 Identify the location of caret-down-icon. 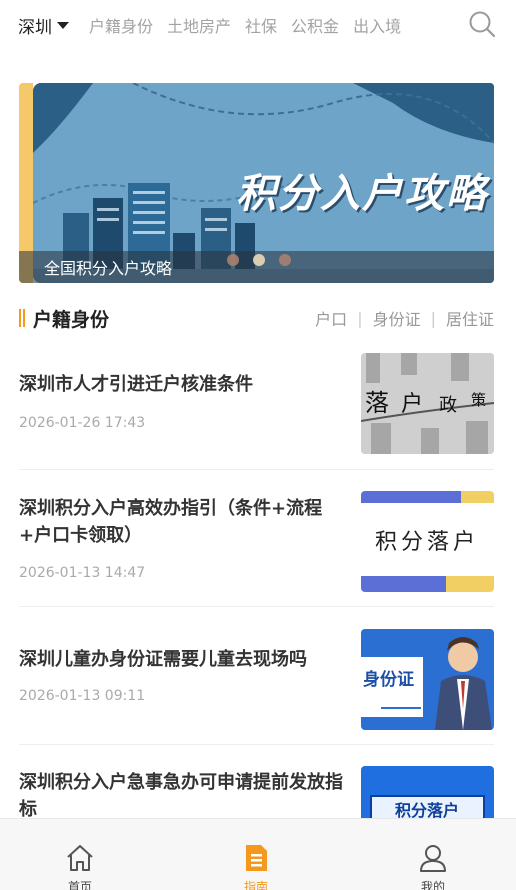
(63, 25).